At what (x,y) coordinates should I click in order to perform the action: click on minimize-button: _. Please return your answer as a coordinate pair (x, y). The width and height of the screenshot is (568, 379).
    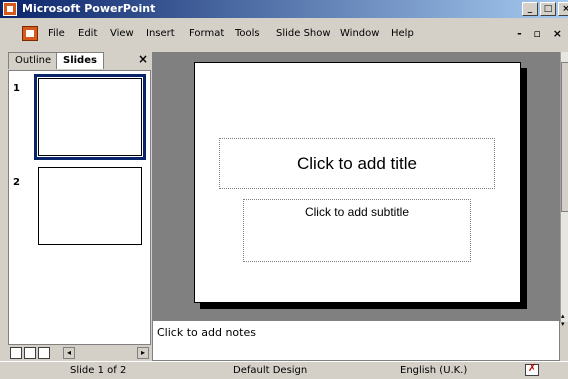
    Looking at the image, I should click on (530, 9).